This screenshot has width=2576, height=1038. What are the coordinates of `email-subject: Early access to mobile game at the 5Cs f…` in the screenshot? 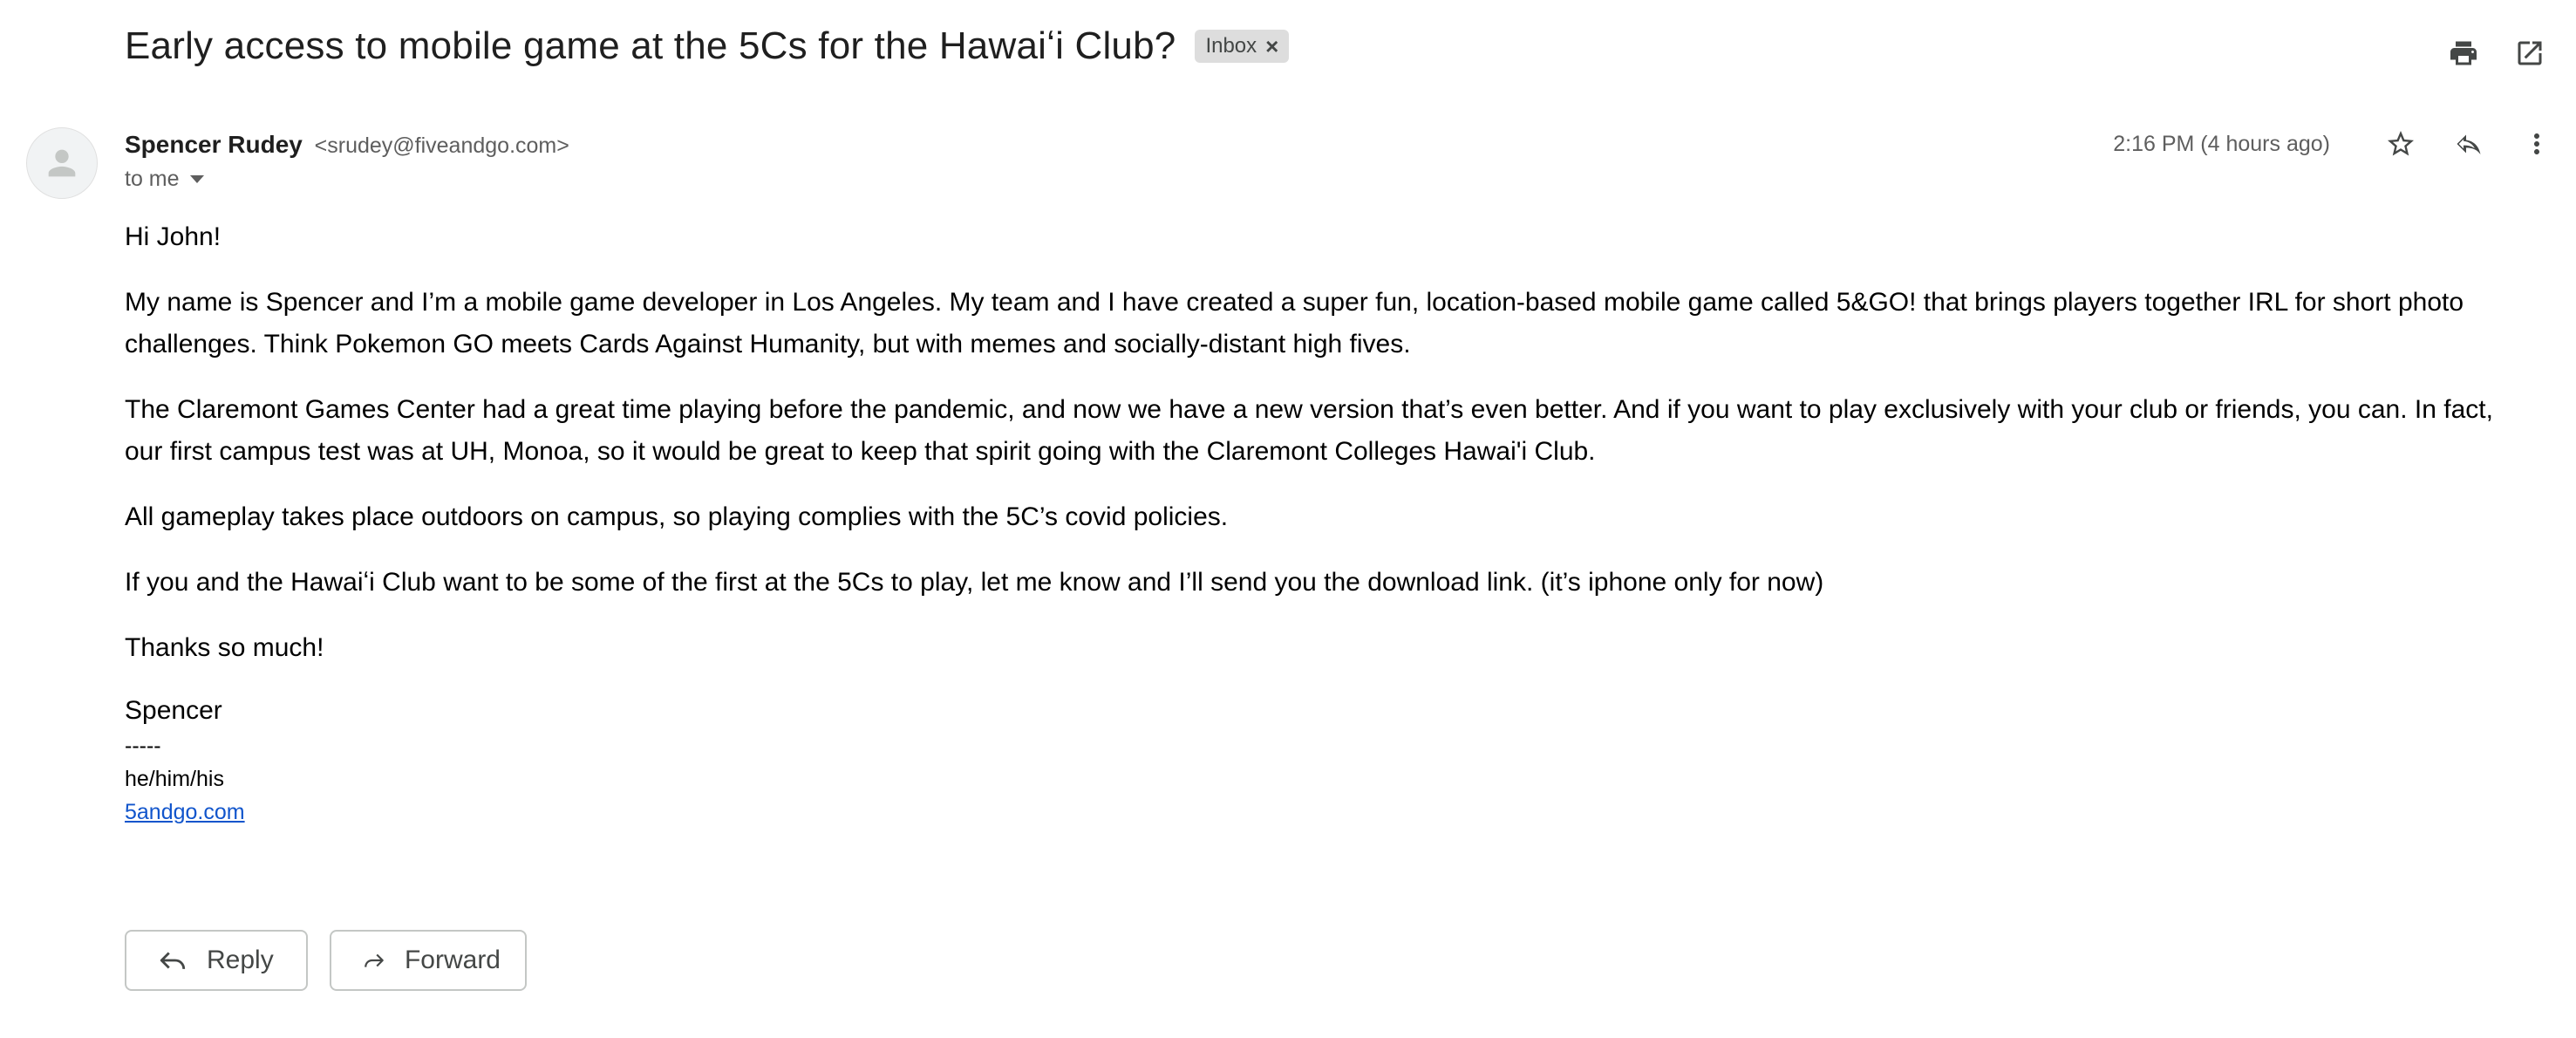 It's located at (650, 45).